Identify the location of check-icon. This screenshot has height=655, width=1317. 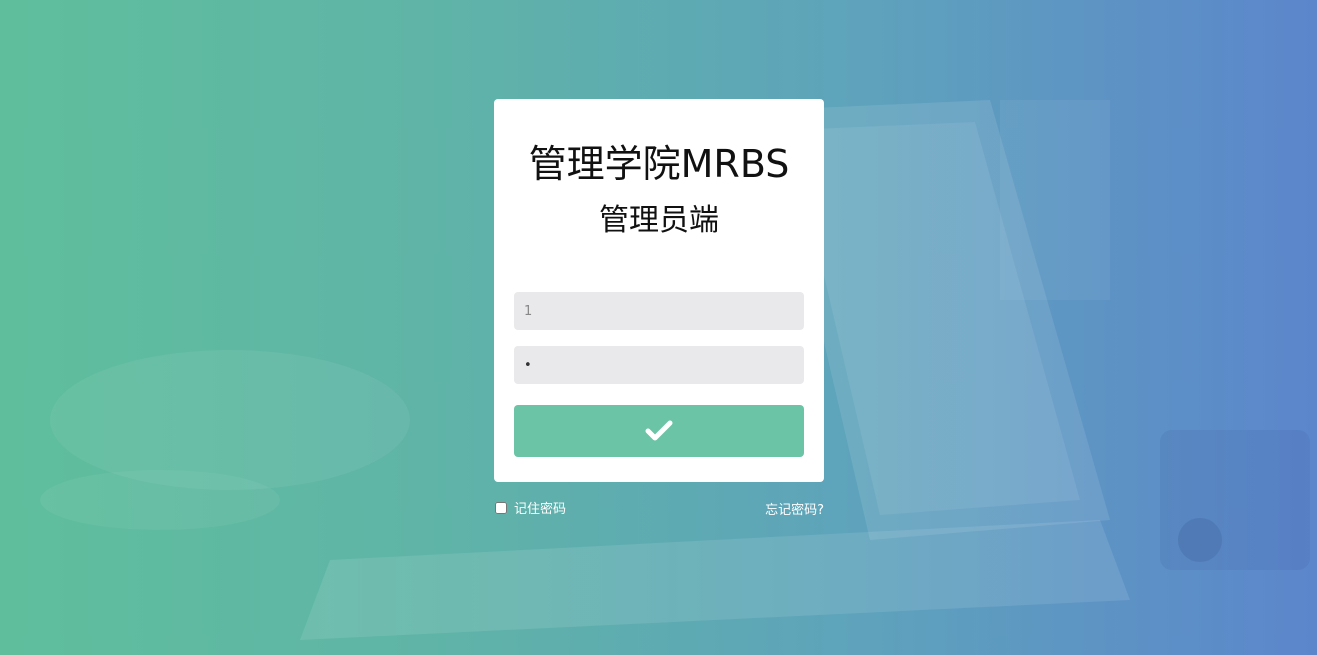
(659, 430).